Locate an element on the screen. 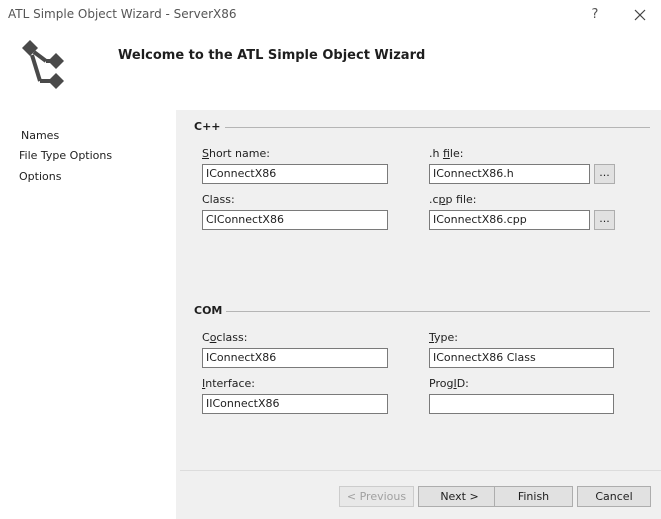 This screenshot has height=519, width=661. class-input: CIConnectX86 is located at coordinates (295, 220).